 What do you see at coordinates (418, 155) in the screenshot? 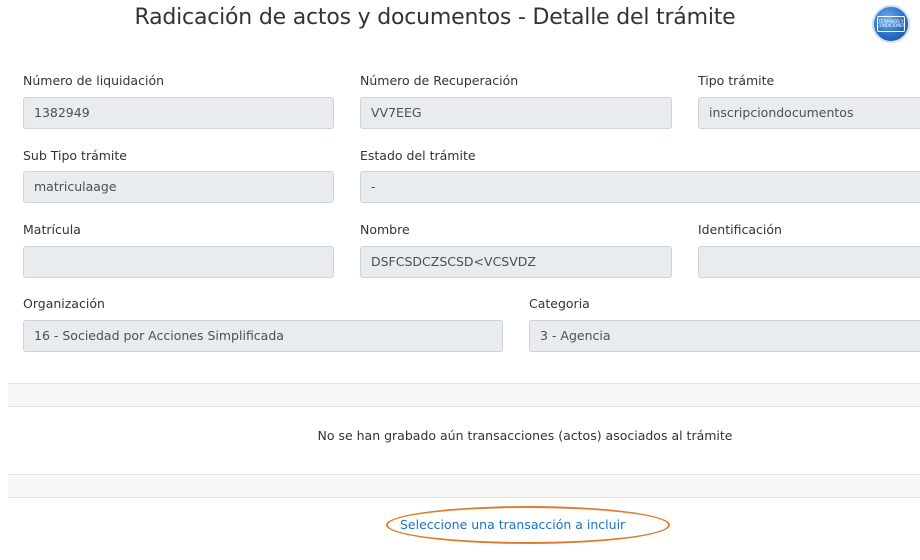
I see `estado-tramite-label: Estado del trámite` at bounding box center [418, 155].